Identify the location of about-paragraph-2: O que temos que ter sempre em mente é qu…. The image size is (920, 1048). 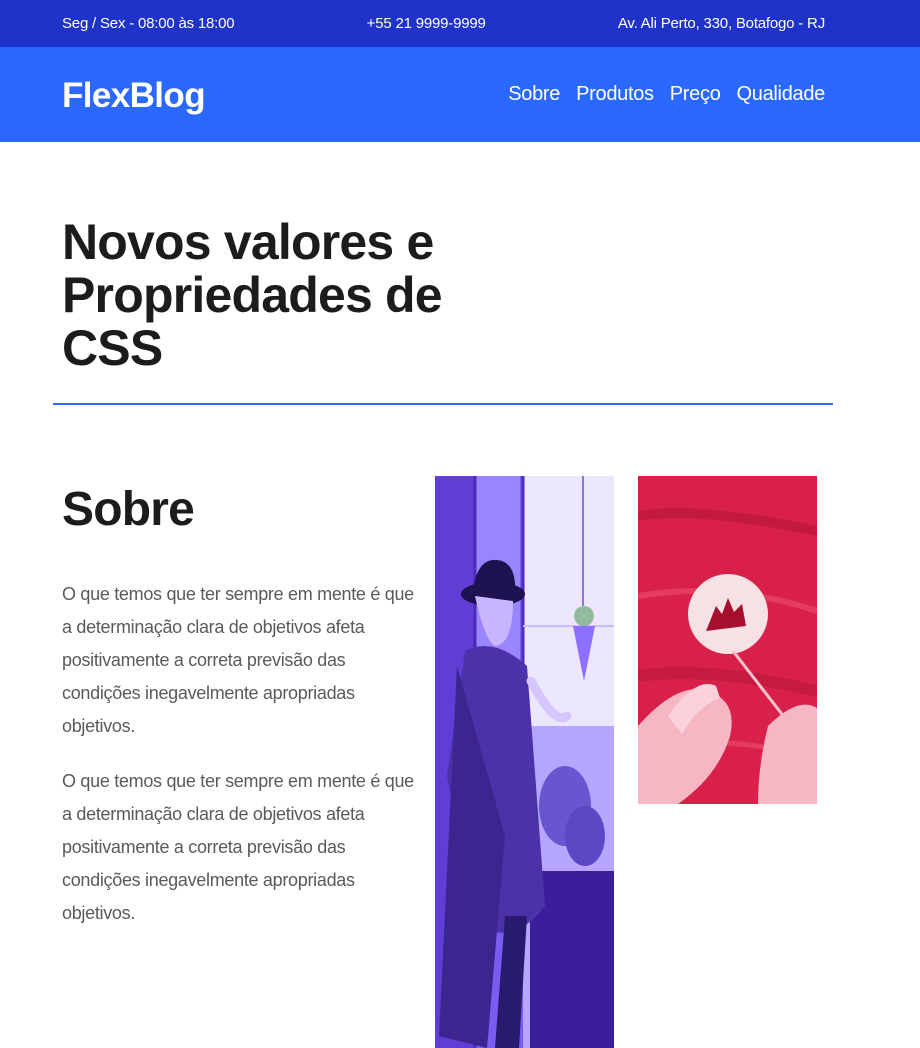
(238, 847).